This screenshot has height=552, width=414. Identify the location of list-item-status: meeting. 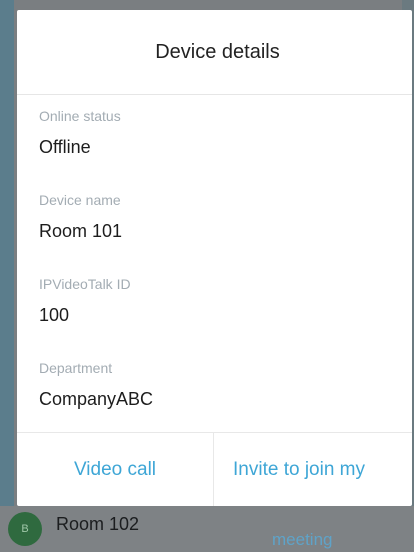
(302, 539).